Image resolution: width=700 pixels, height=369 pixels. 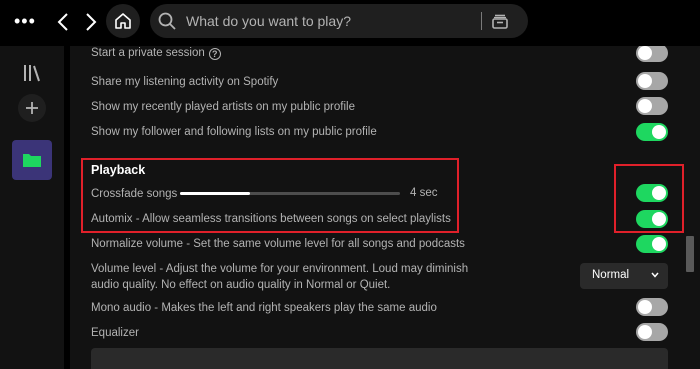 What do you see at coordinates (652, 307) in the screenshot?
I see `mono-audio-toggle` at bounding box center [652, 307].